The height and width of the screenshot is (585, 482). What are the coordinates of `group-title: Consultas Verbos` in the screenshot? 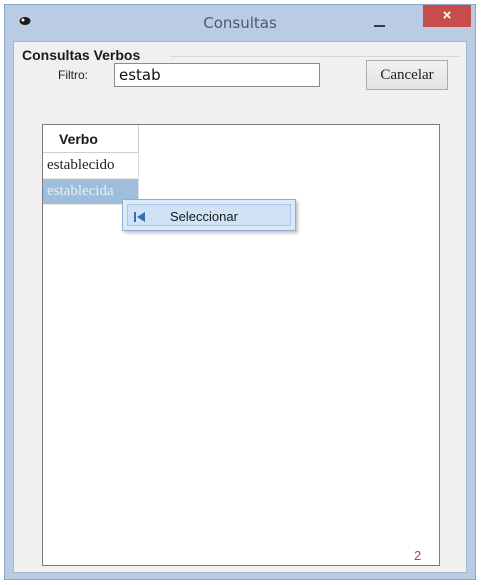 It's located at (81, 55).